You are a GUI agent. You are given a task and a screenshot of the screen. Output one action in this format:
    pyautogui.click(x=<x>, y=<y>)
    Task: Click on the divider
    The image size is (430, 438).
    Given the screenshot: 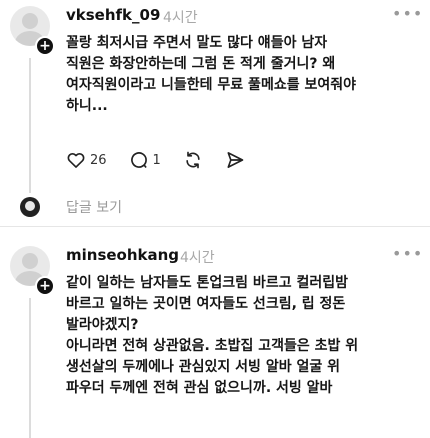 What is the action you would take?
    pyautogui.click(x=215, y=226)
    